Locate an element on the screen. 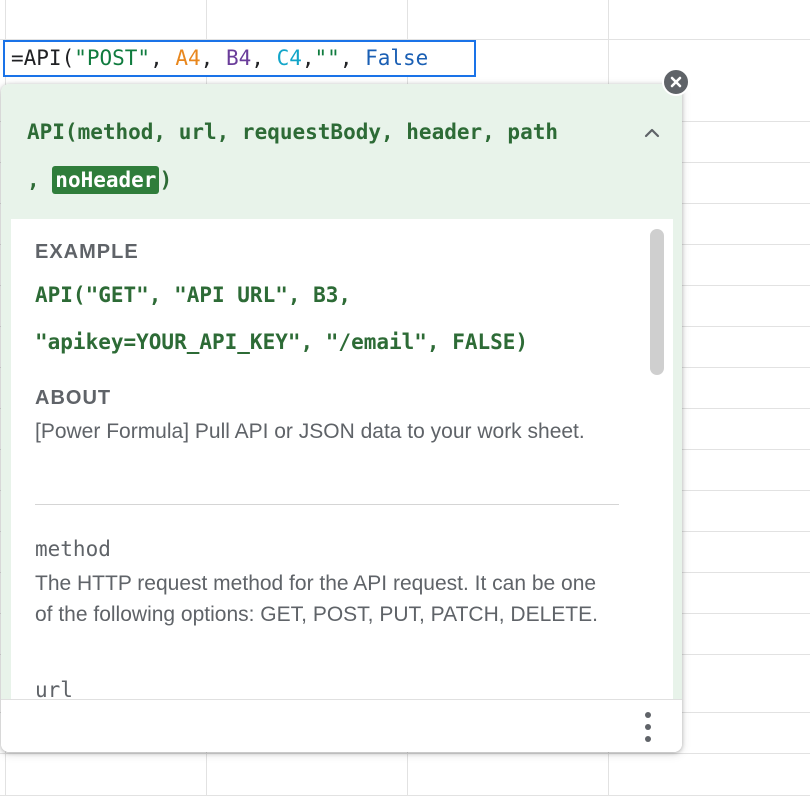 This screenshot has height=796, width=810. active-parameter-highlight: noHeader is located at coordinates (106, 180).